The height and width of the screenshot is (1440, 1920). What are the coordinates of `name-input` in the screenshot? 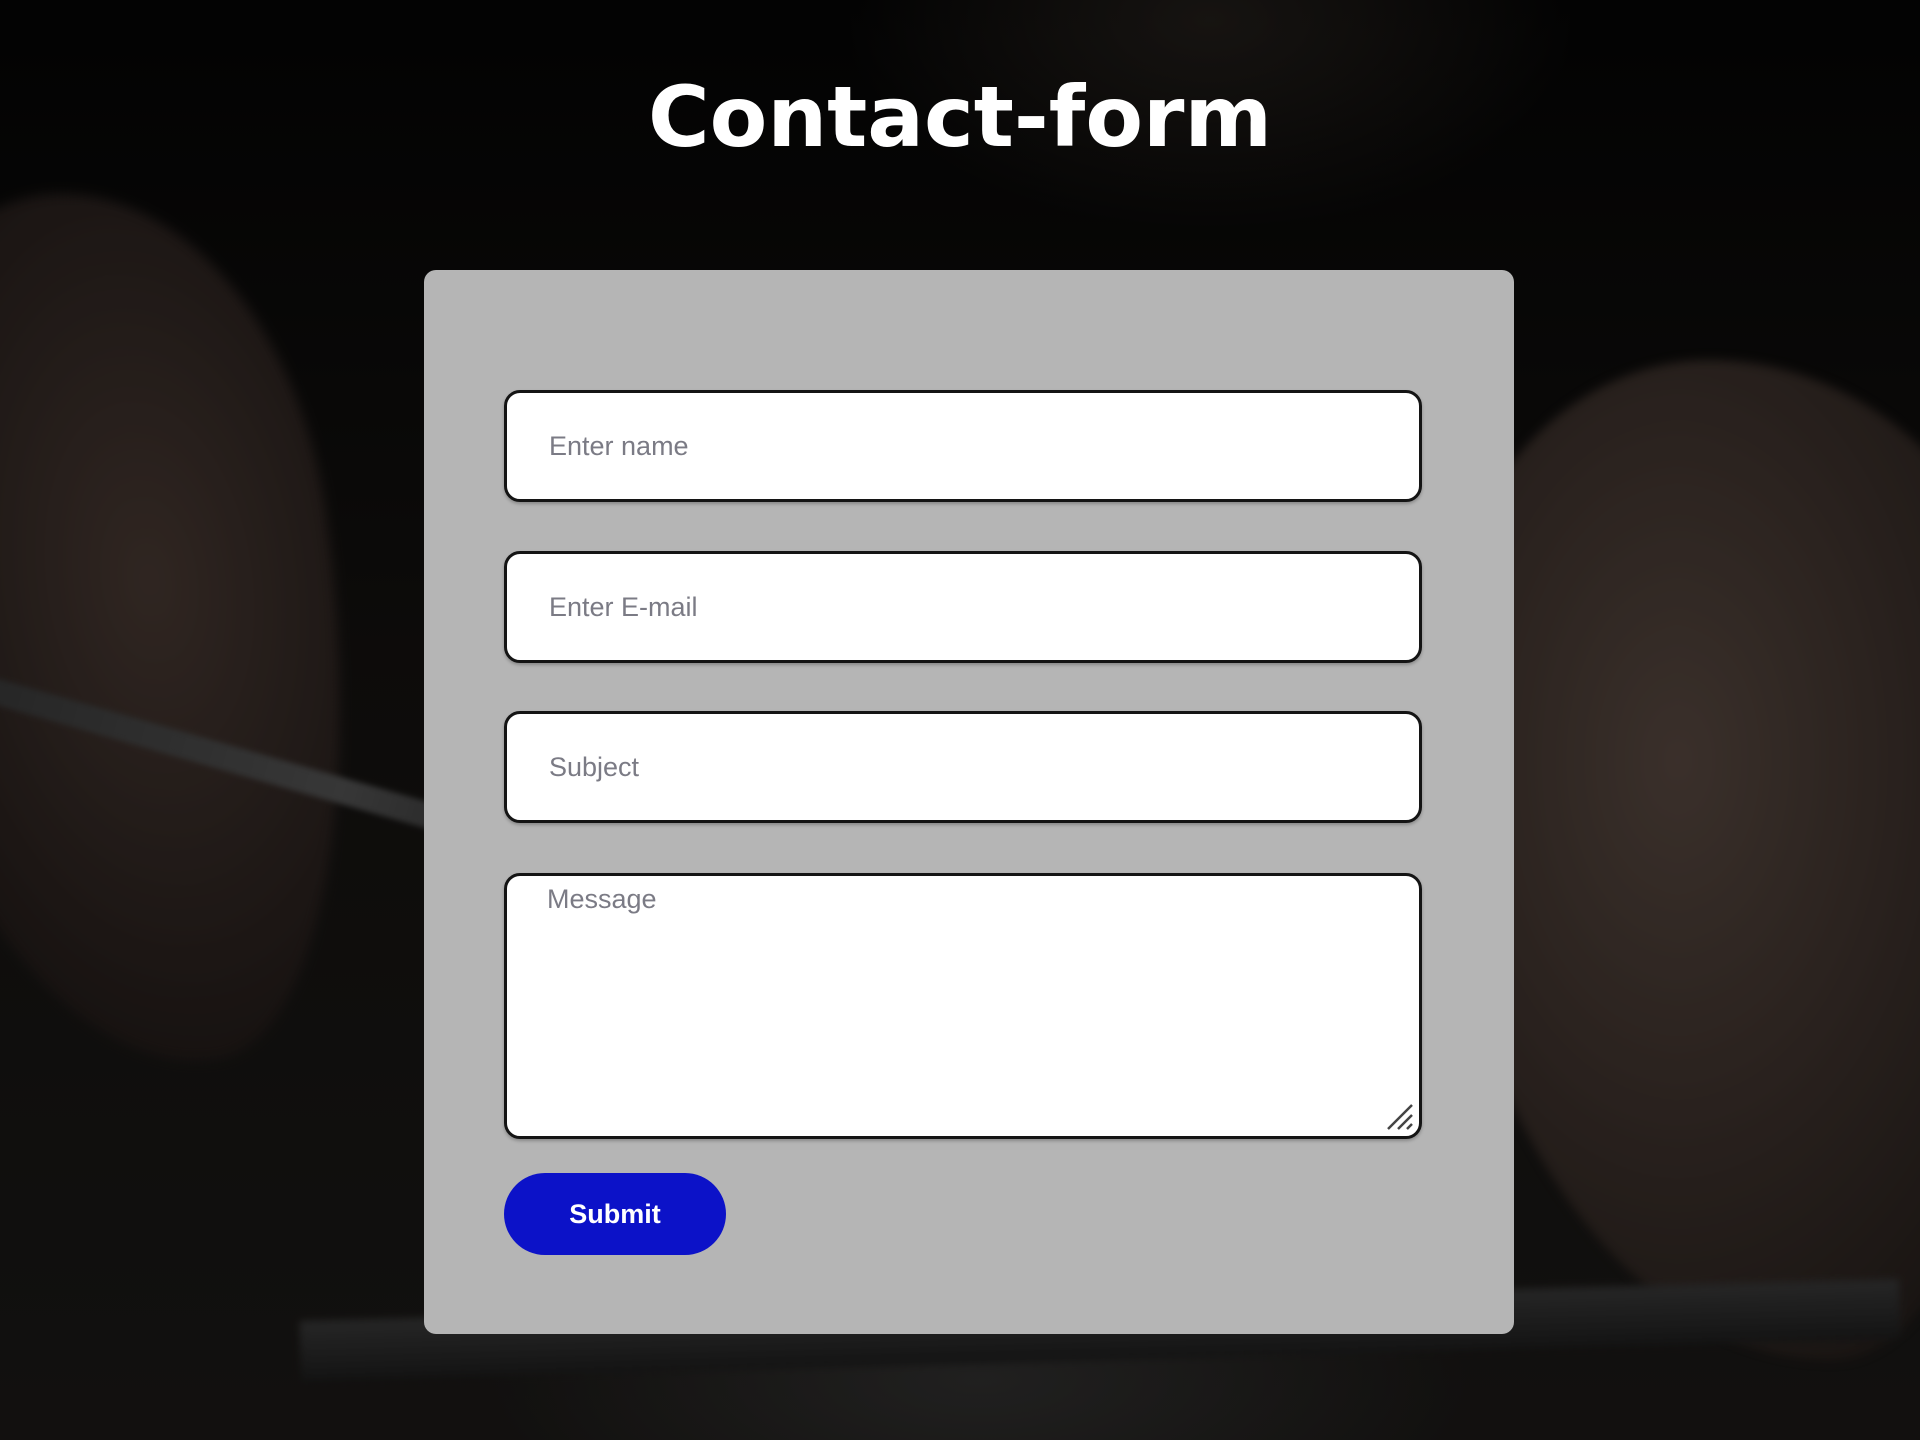 It's located at (963, 446).